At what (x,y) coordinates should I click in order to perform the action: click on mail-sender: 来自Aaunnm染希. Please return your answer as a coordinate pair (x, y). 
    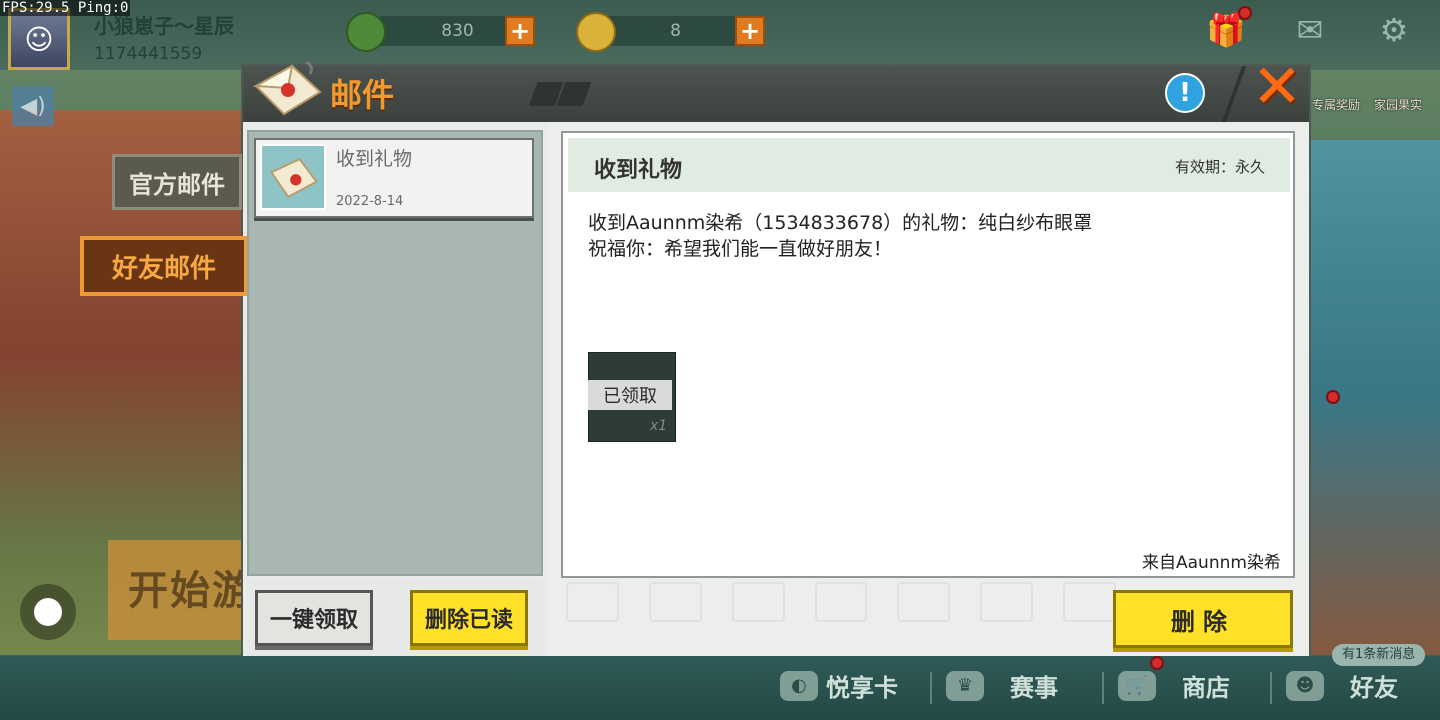
    Looking at the image, I should click on (1211, 563).